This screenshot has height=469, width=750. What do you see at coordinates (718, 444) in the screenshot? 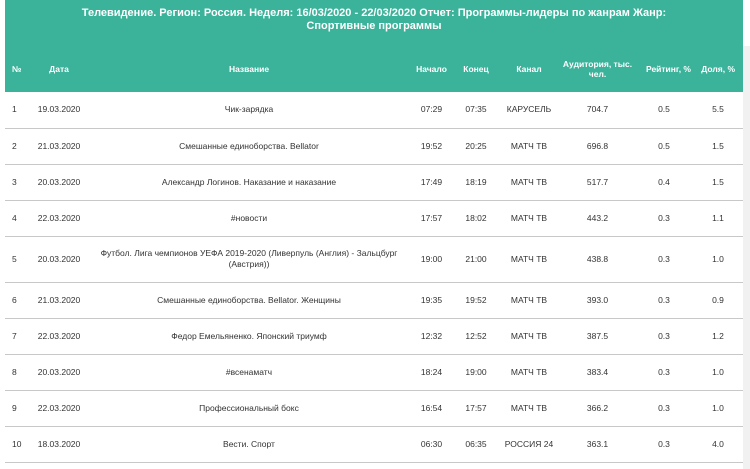
I see `cell-share: 4.0` at bounding box center [718, 444].